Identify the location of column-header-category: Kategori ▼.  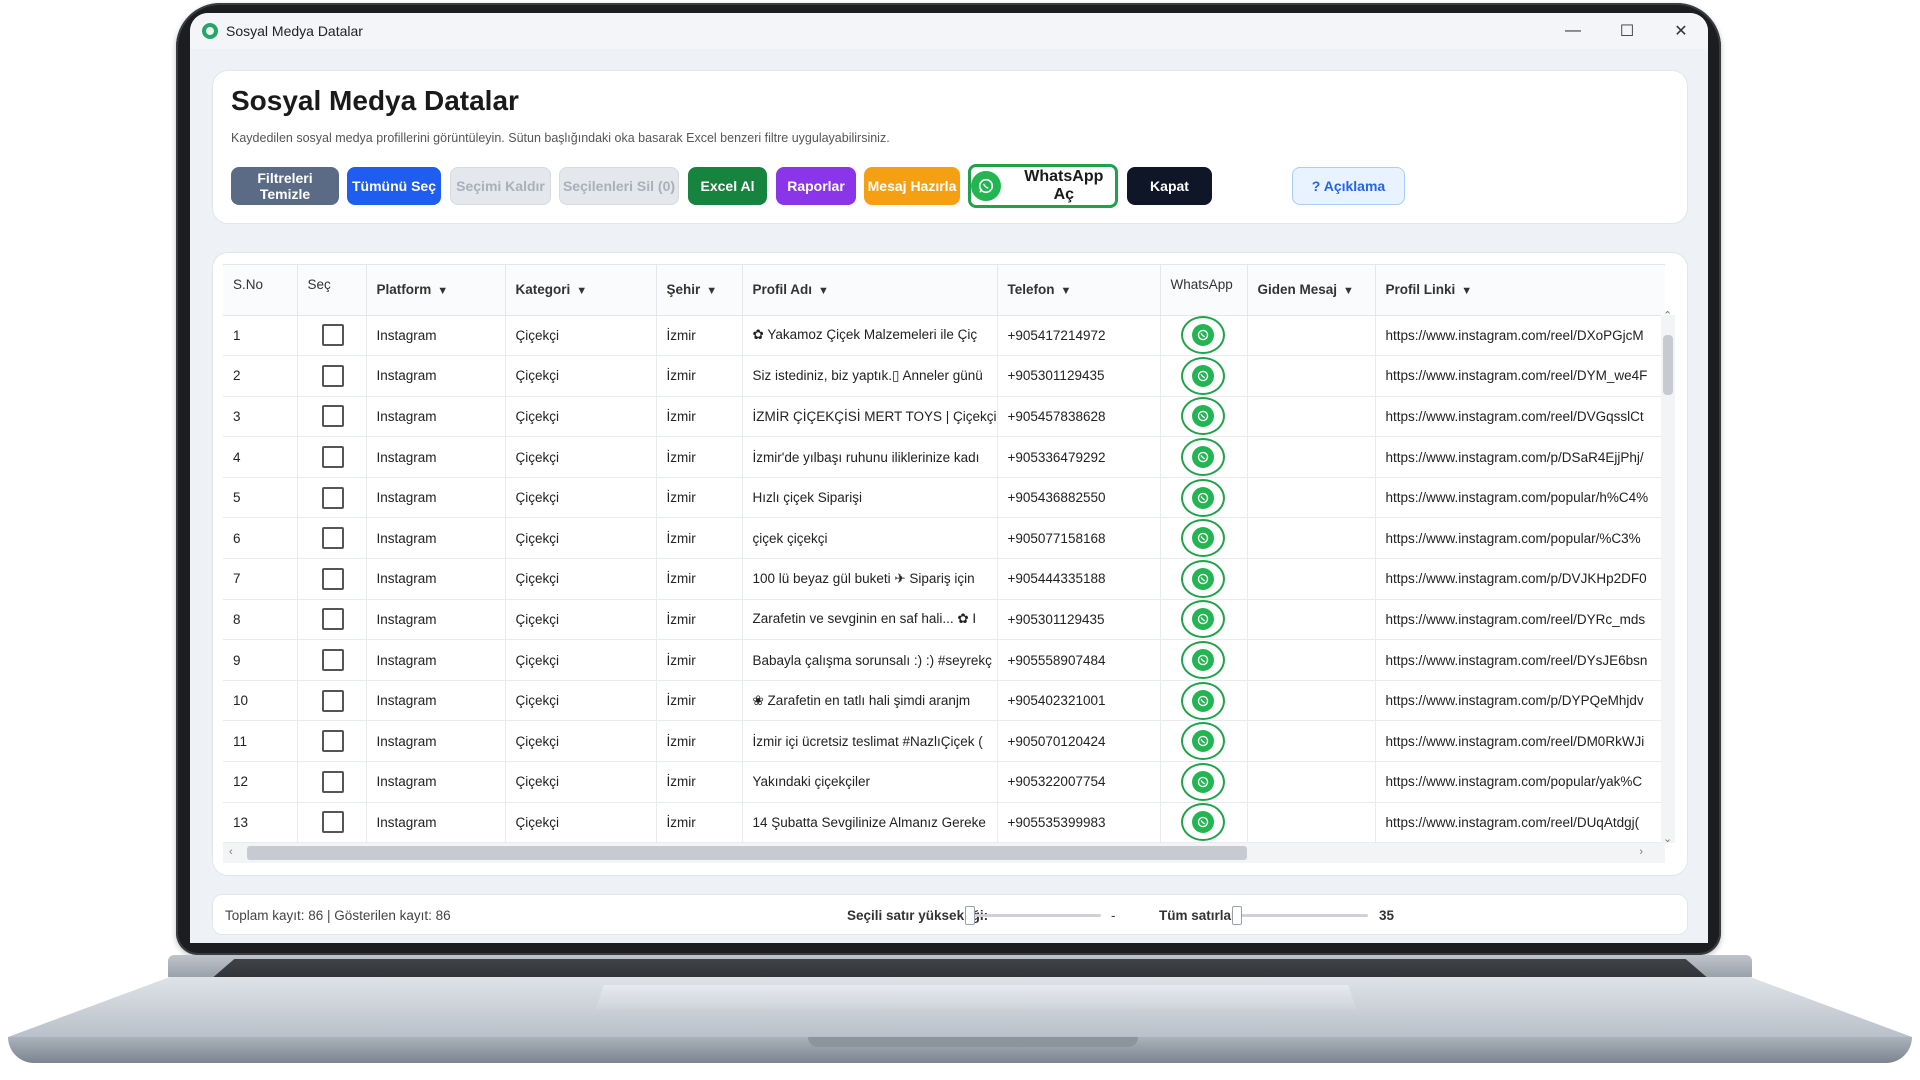
(581, 290).